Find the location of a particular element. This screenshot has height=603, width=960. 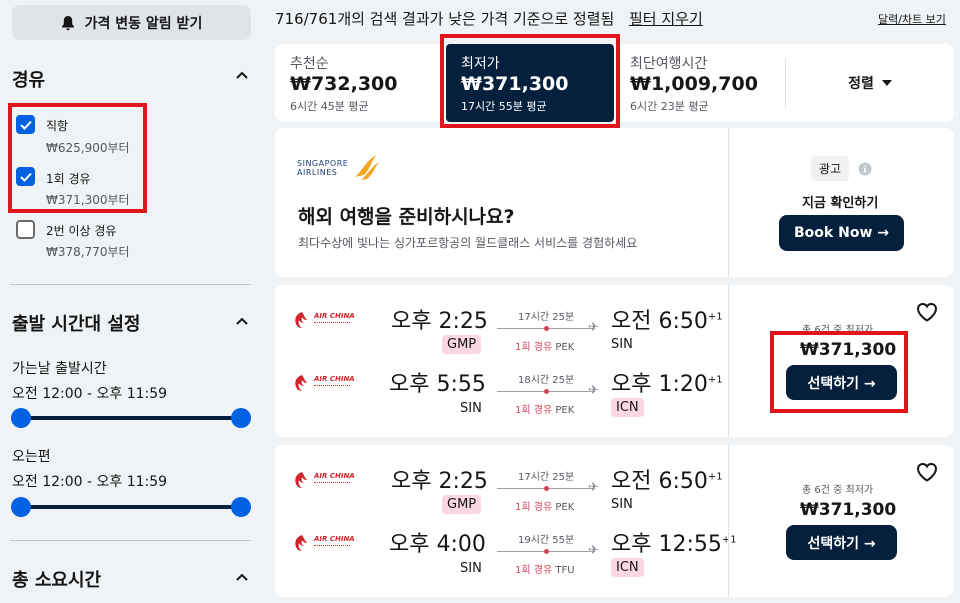

sort-tab-price: ₩732,300 is located at coordinates (344, 84).